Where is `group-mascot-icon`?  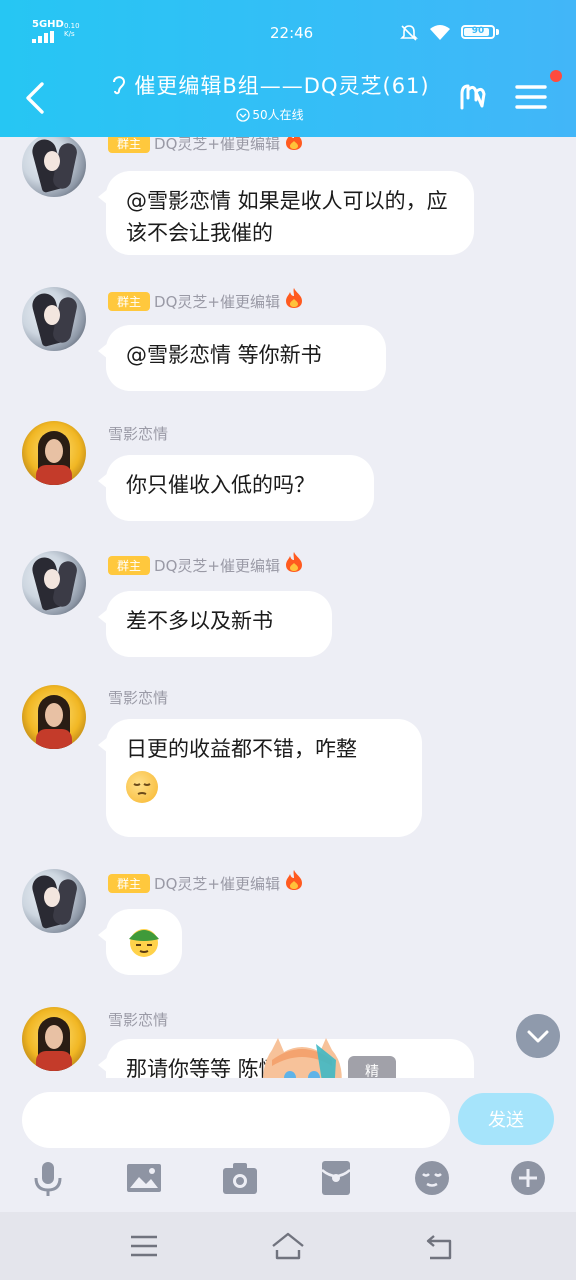 group-mascot-icon is located at coordinates (473, 95).